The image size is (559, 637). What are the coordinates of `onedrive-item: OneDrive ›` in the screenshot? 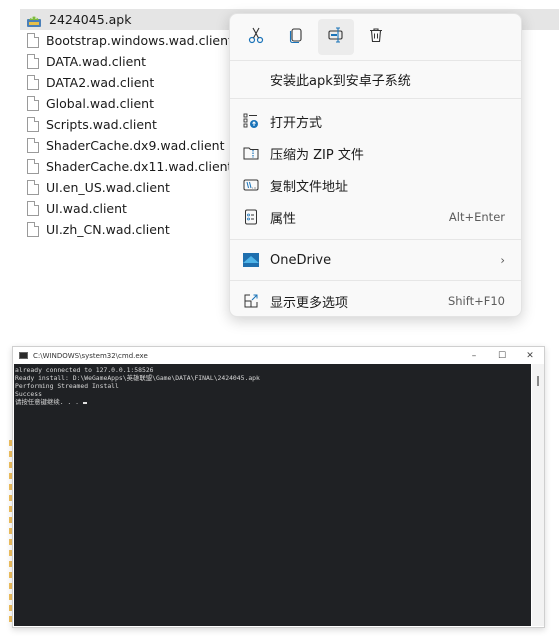 It's located at (375, 260).